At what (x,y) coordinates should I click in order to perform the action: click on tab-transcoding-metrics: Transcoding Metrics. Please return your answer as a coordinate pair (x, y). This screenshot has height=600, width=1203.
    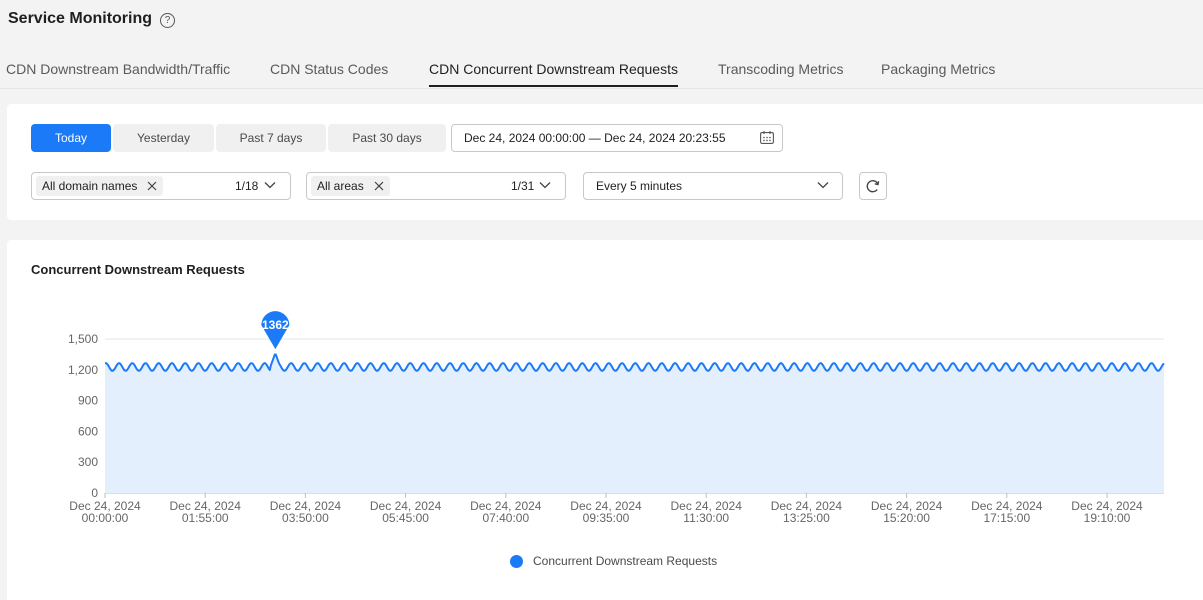
    Looking at the image, I should click on (781, 69).